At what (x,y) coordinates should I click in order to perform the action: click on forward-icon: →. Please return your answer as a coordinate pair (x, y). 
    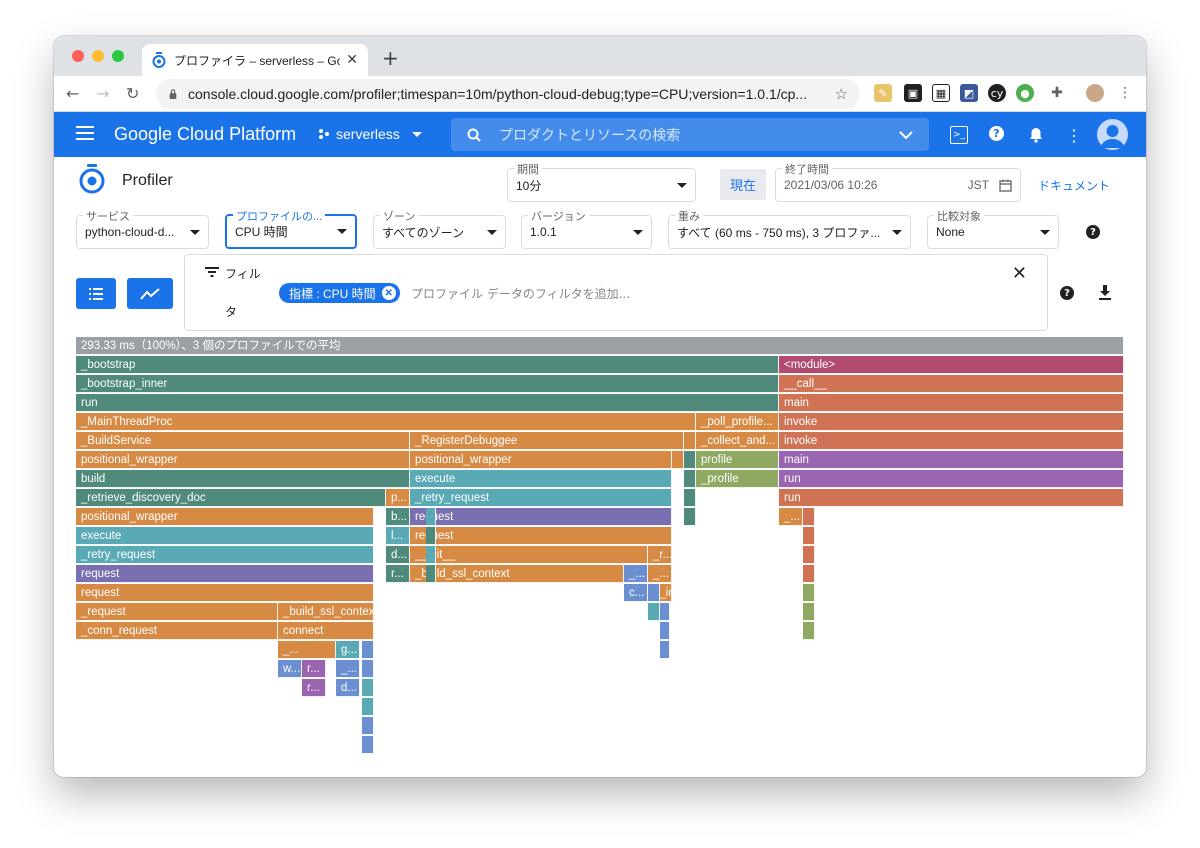
    Looking at the image, I should click on (102, 93).